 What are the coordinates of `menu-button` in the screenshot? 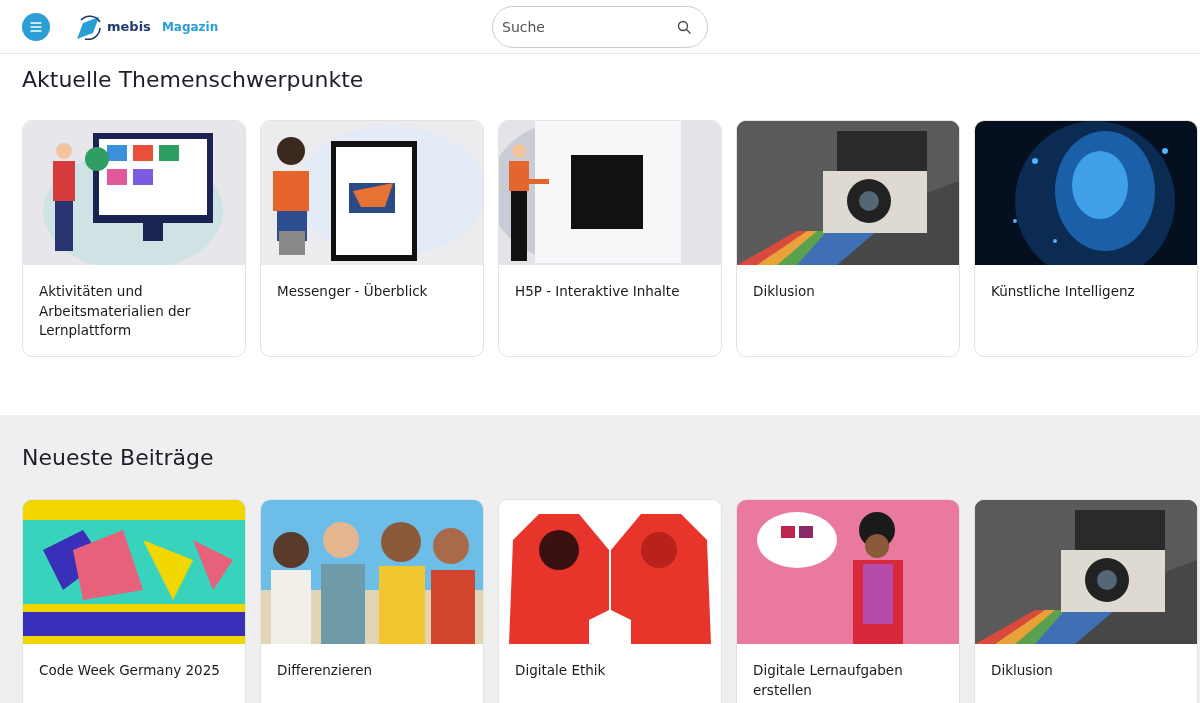 It's located at (36, 26).